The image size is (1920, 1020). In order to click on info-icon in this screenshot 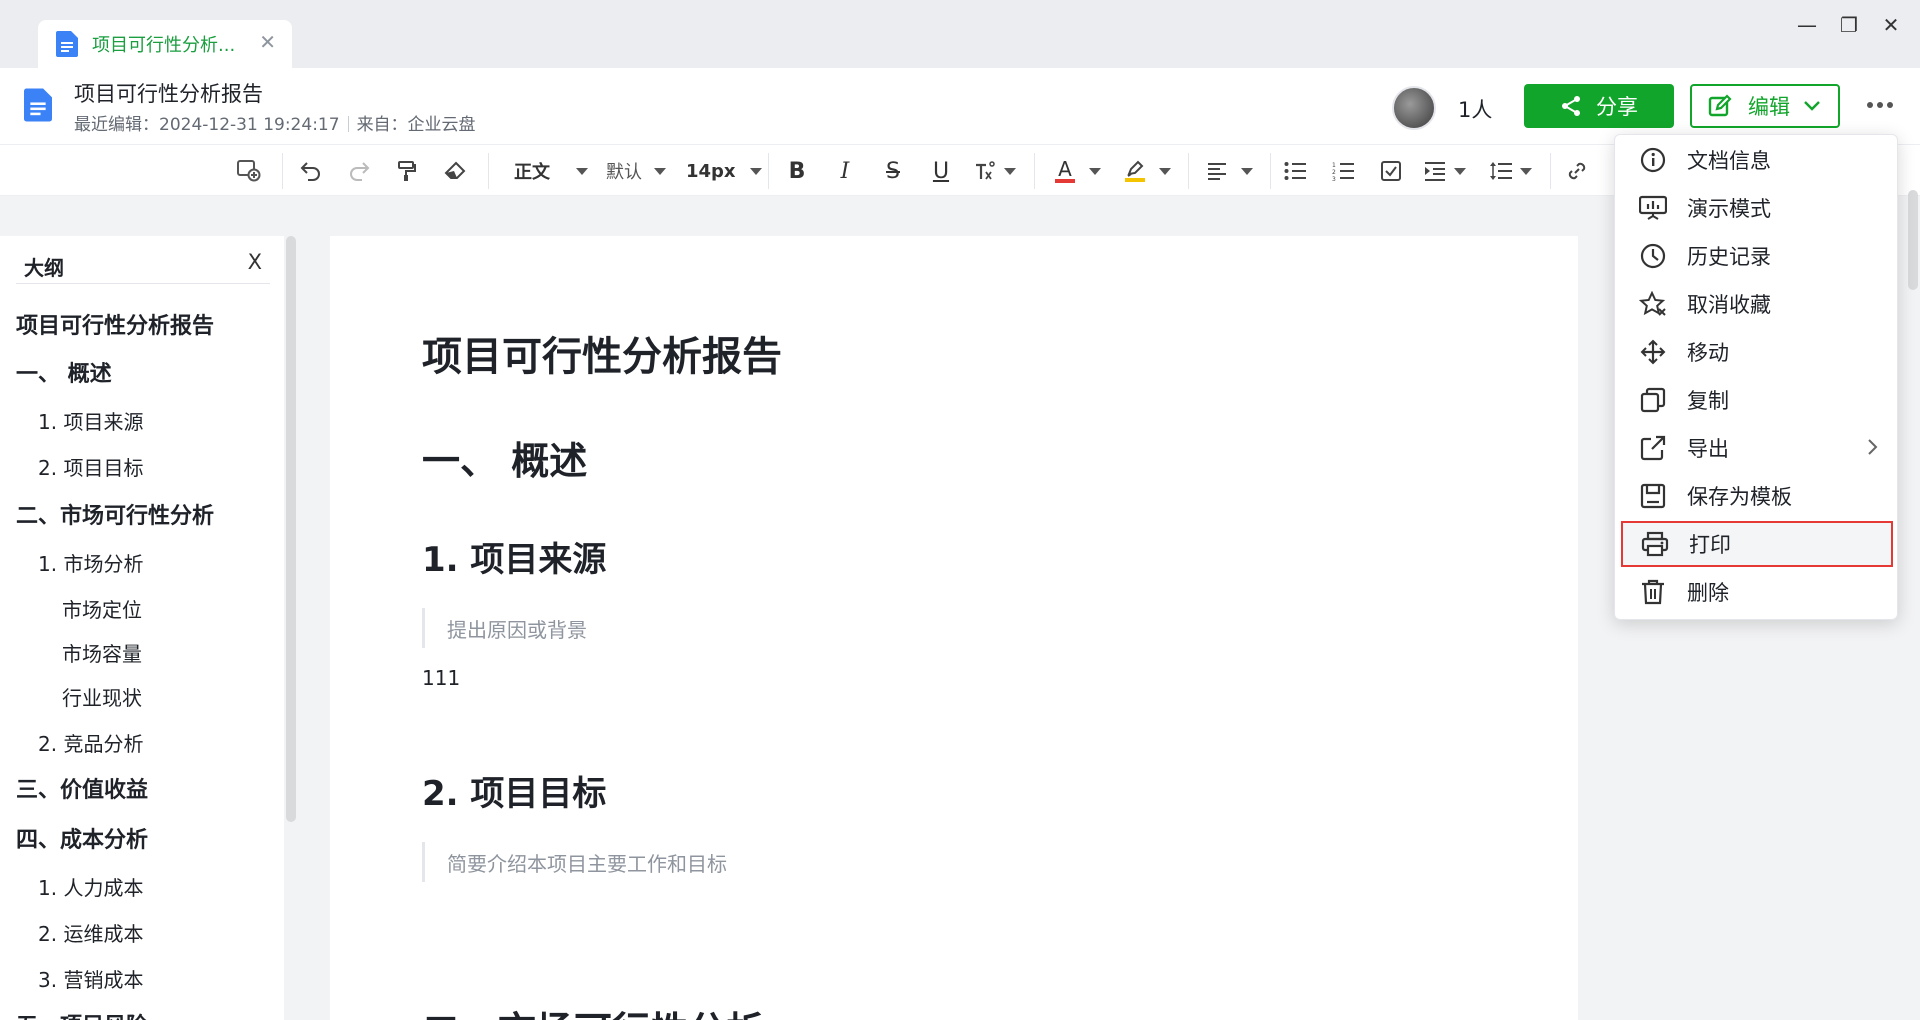, I will do `click(1653, 160)`.